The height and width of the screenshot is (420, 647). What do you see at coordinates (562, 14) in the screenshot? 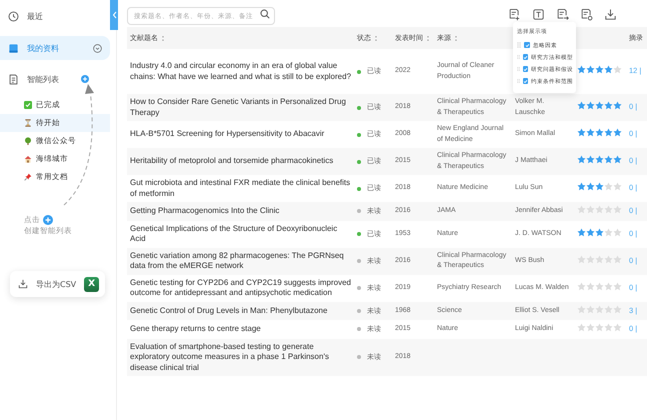
I see `export-note-icon` at bounding box center [562, 14].